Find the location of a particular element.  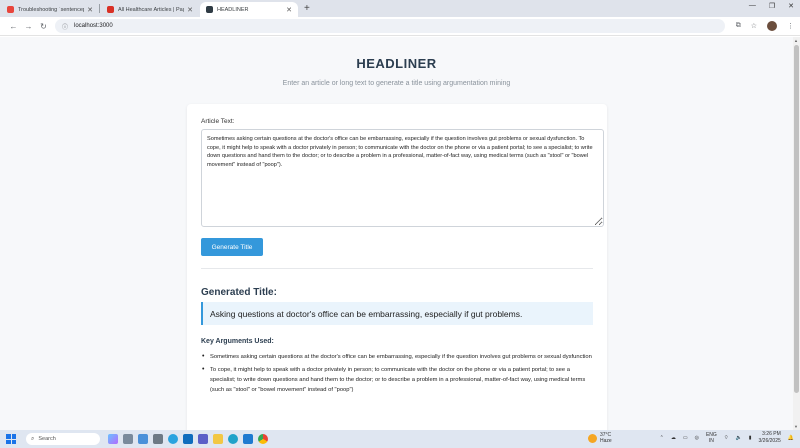

app-tray-icon: ◎ is located at coordinates (697, 438).